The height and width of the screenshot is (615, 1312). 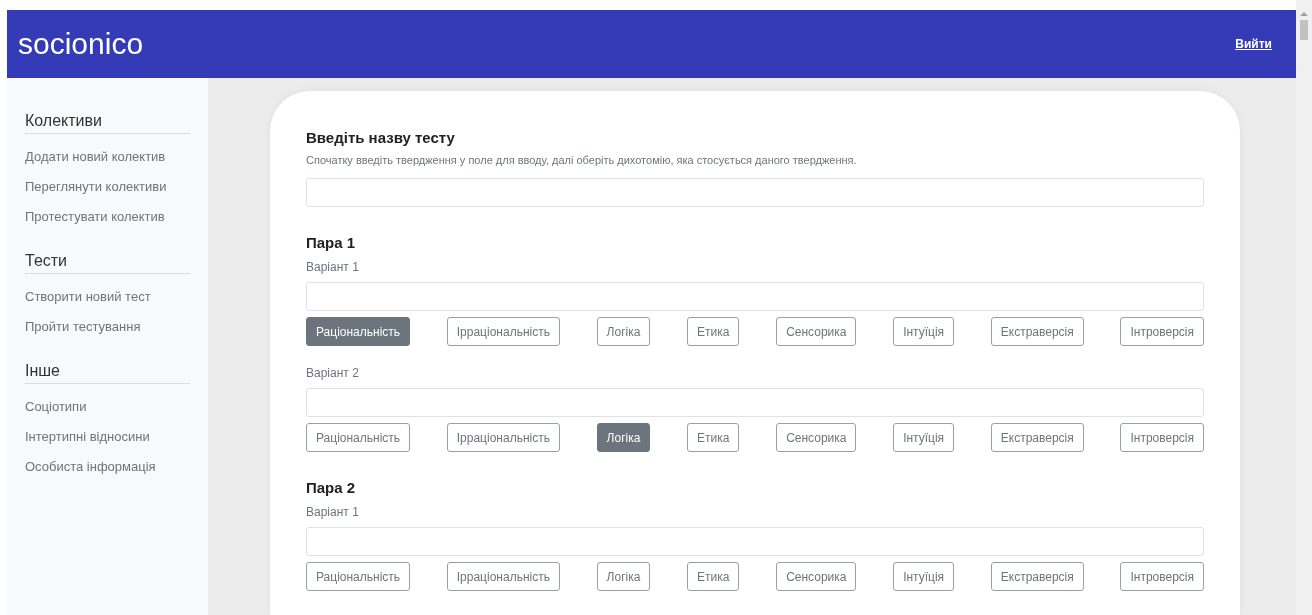 What do you see at coordinates (1304, 307) in the screenshot?
I see `scrollbar` at bounding box center [1304, 307].